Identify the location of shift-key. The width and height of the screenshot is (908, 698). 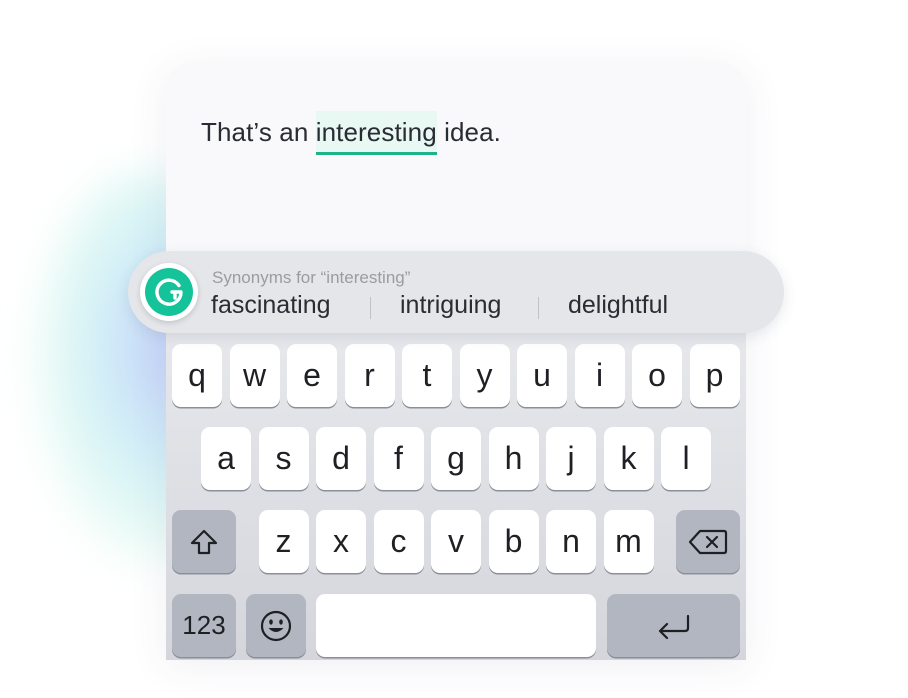
(204, 541).